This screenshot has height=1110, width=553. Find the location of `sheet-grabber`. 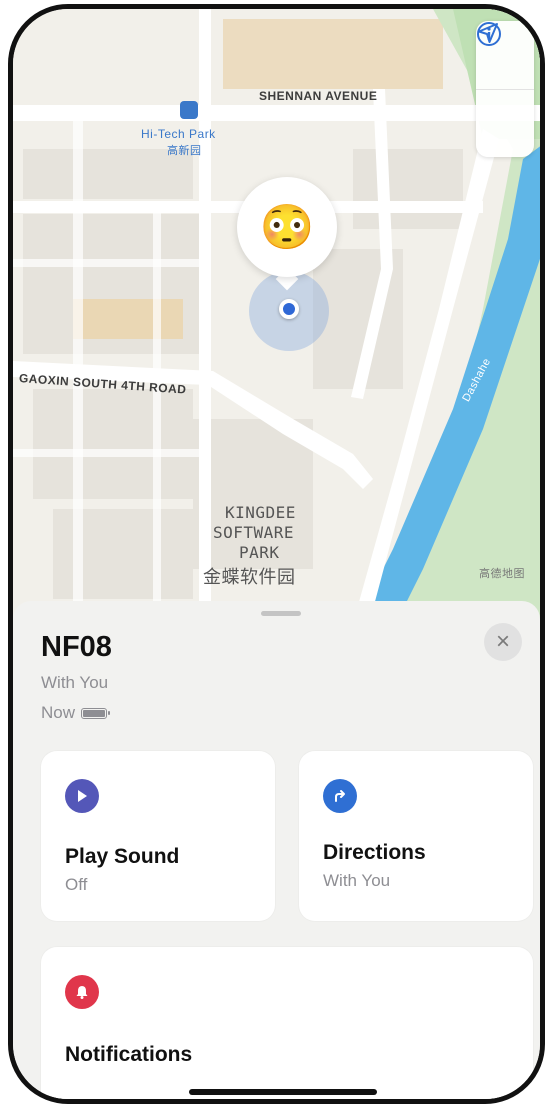

sheet-grabber is located at coordinates (281, 613).